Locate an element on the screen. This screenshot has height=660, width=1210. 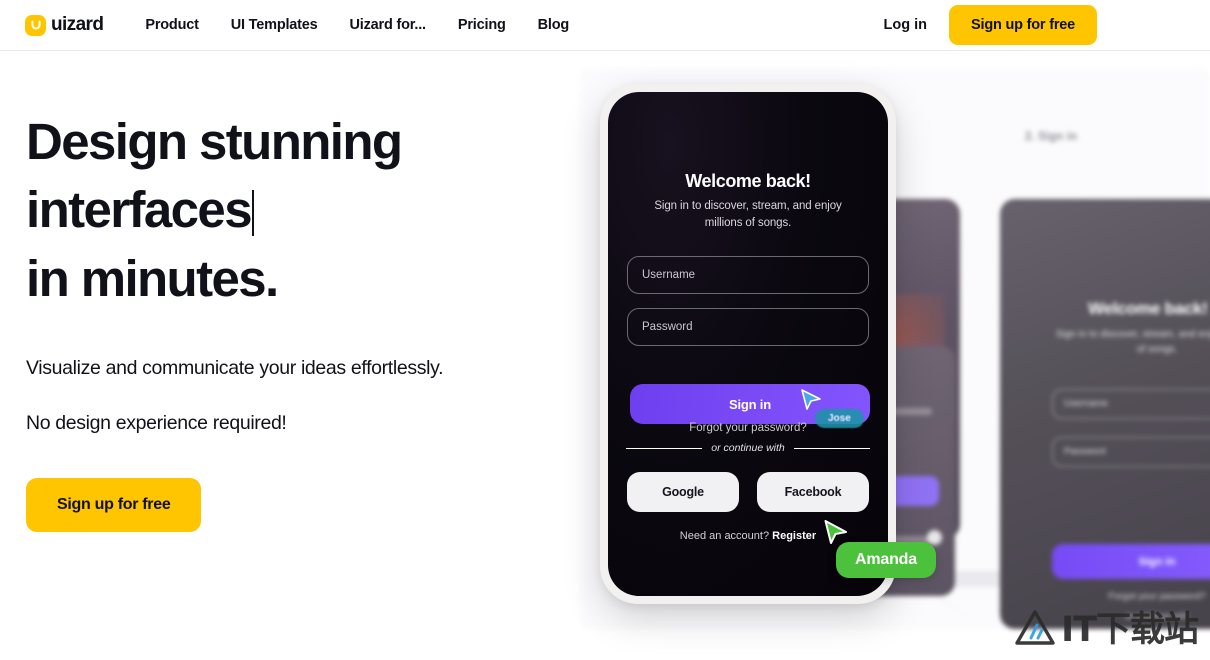
uizard-smile-icon is located at coordinates (35, 25).